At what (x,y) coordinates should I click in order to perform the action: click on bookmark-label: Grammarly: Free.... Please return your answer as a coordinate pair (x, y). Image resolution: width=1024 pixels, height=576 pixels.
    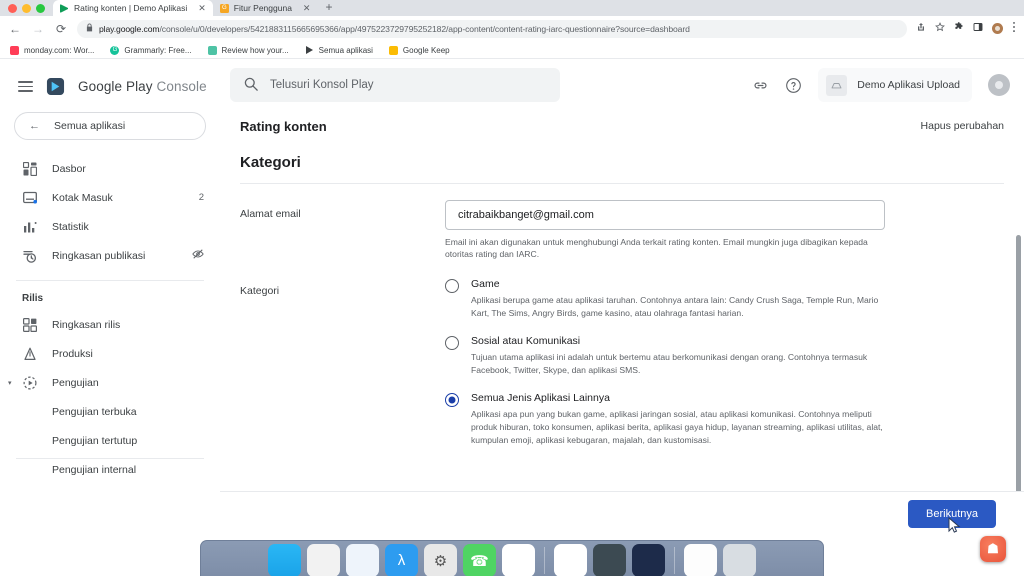
    Looking at the image, I should click on (158, 50).